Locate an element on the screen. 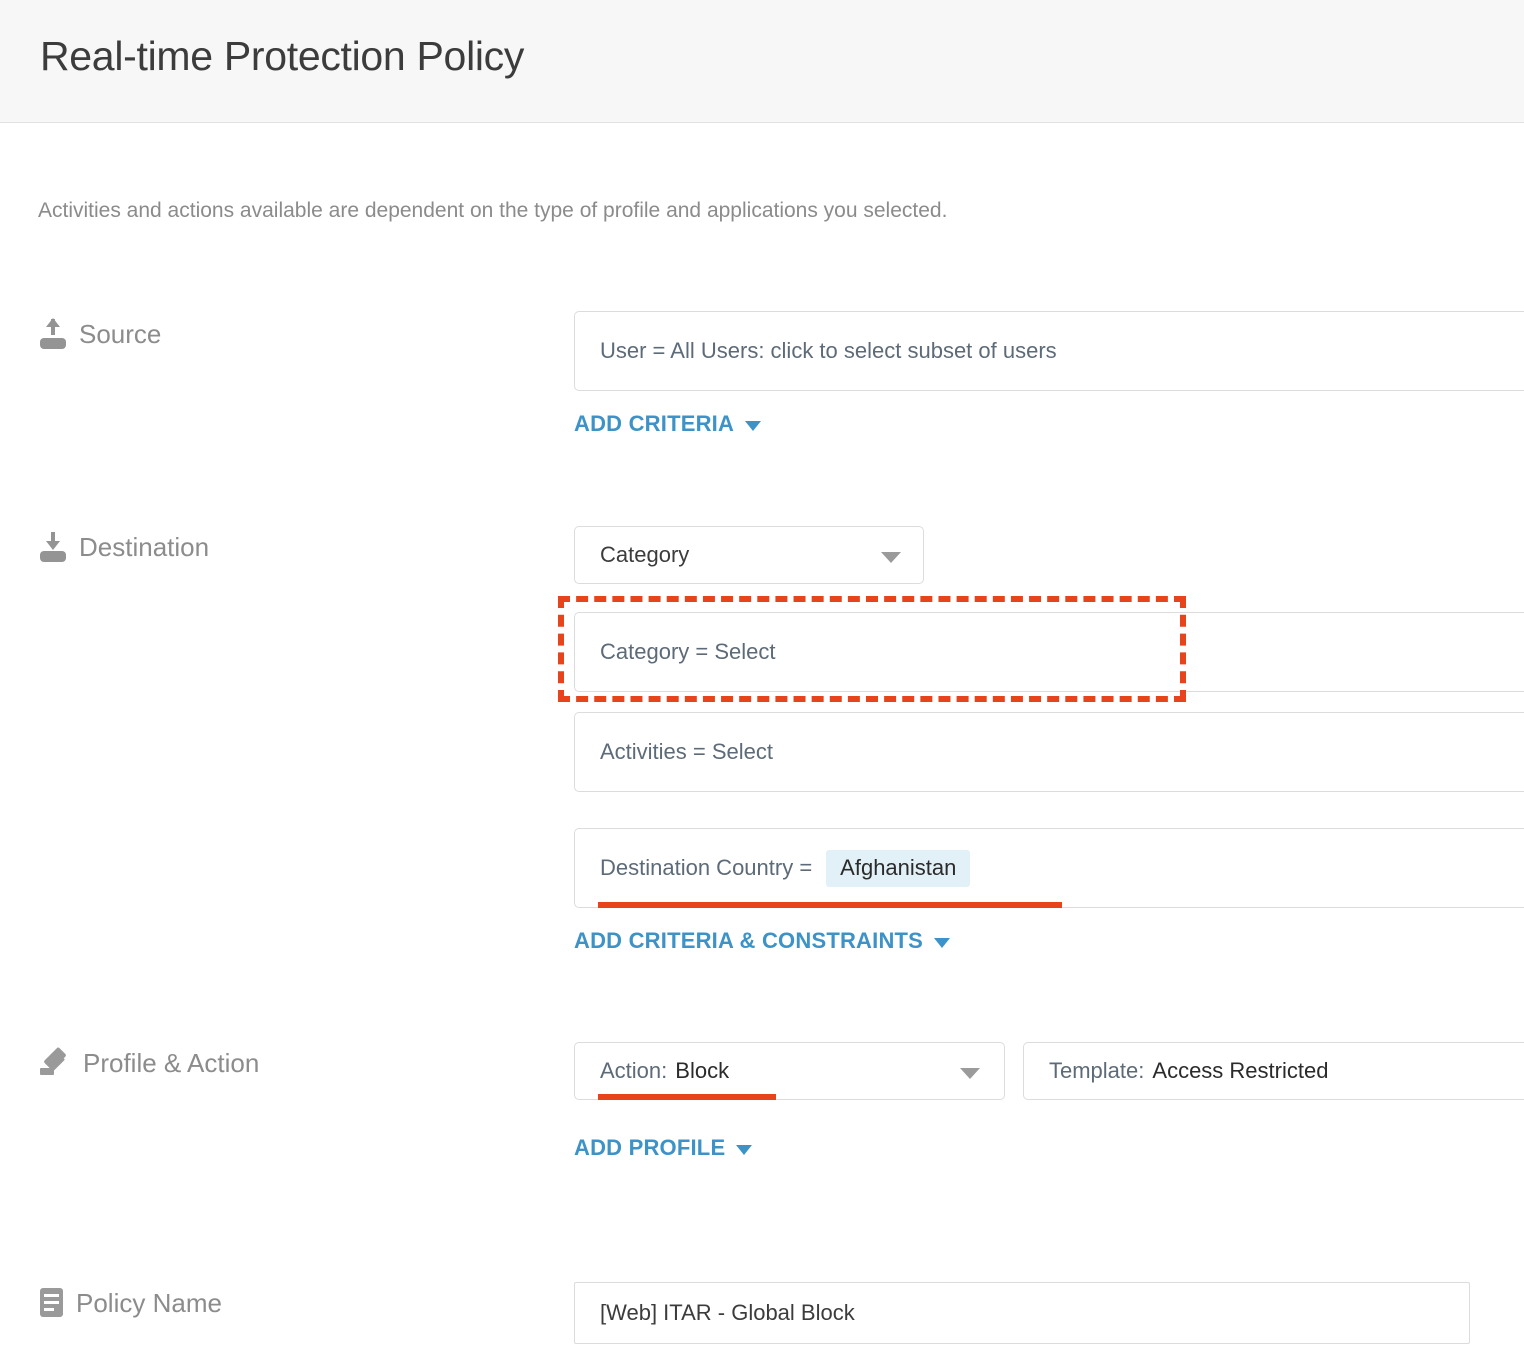  highlight-underline-action is located at coordinates (687, 1097).